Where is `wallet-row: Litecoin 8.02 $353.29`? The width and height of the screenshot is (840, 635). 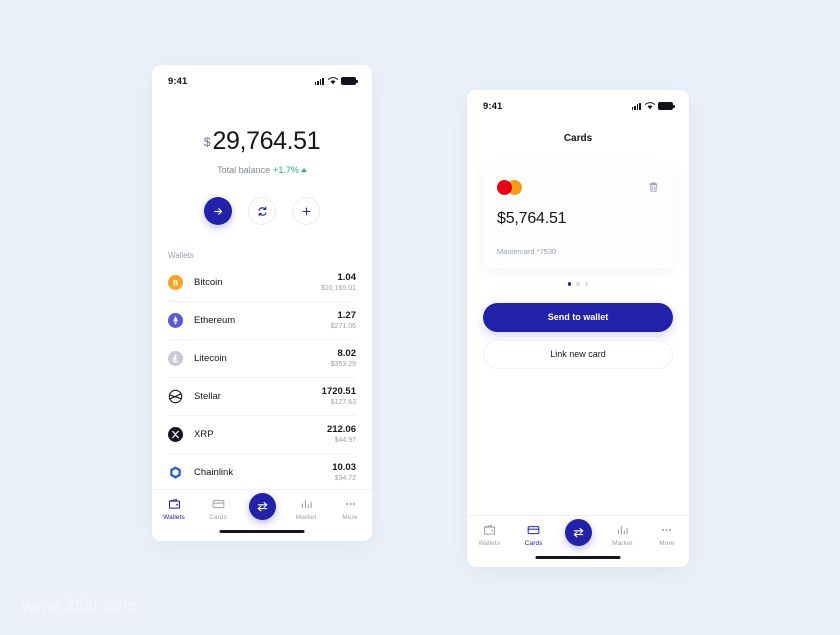 wallet-row: Litecoin 8.02 $353.29 is located at coordinates (262, 359).